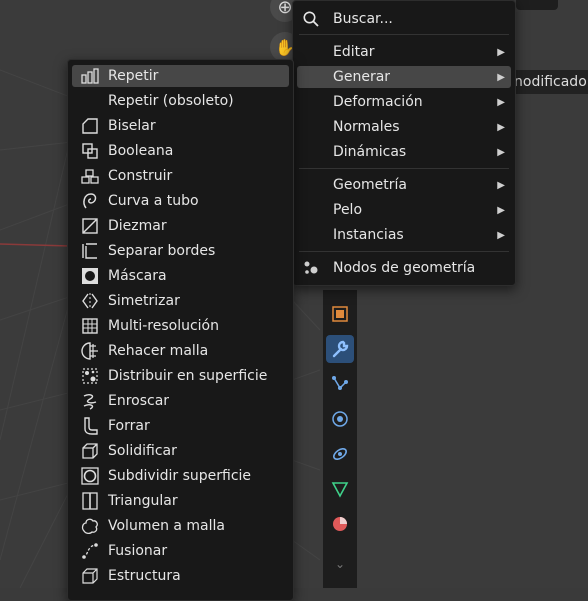 This screenshot has height=601, width=588. Describe the element at coordinates (340, 454) in the screenshot. I see `tab-constraints` at that location.